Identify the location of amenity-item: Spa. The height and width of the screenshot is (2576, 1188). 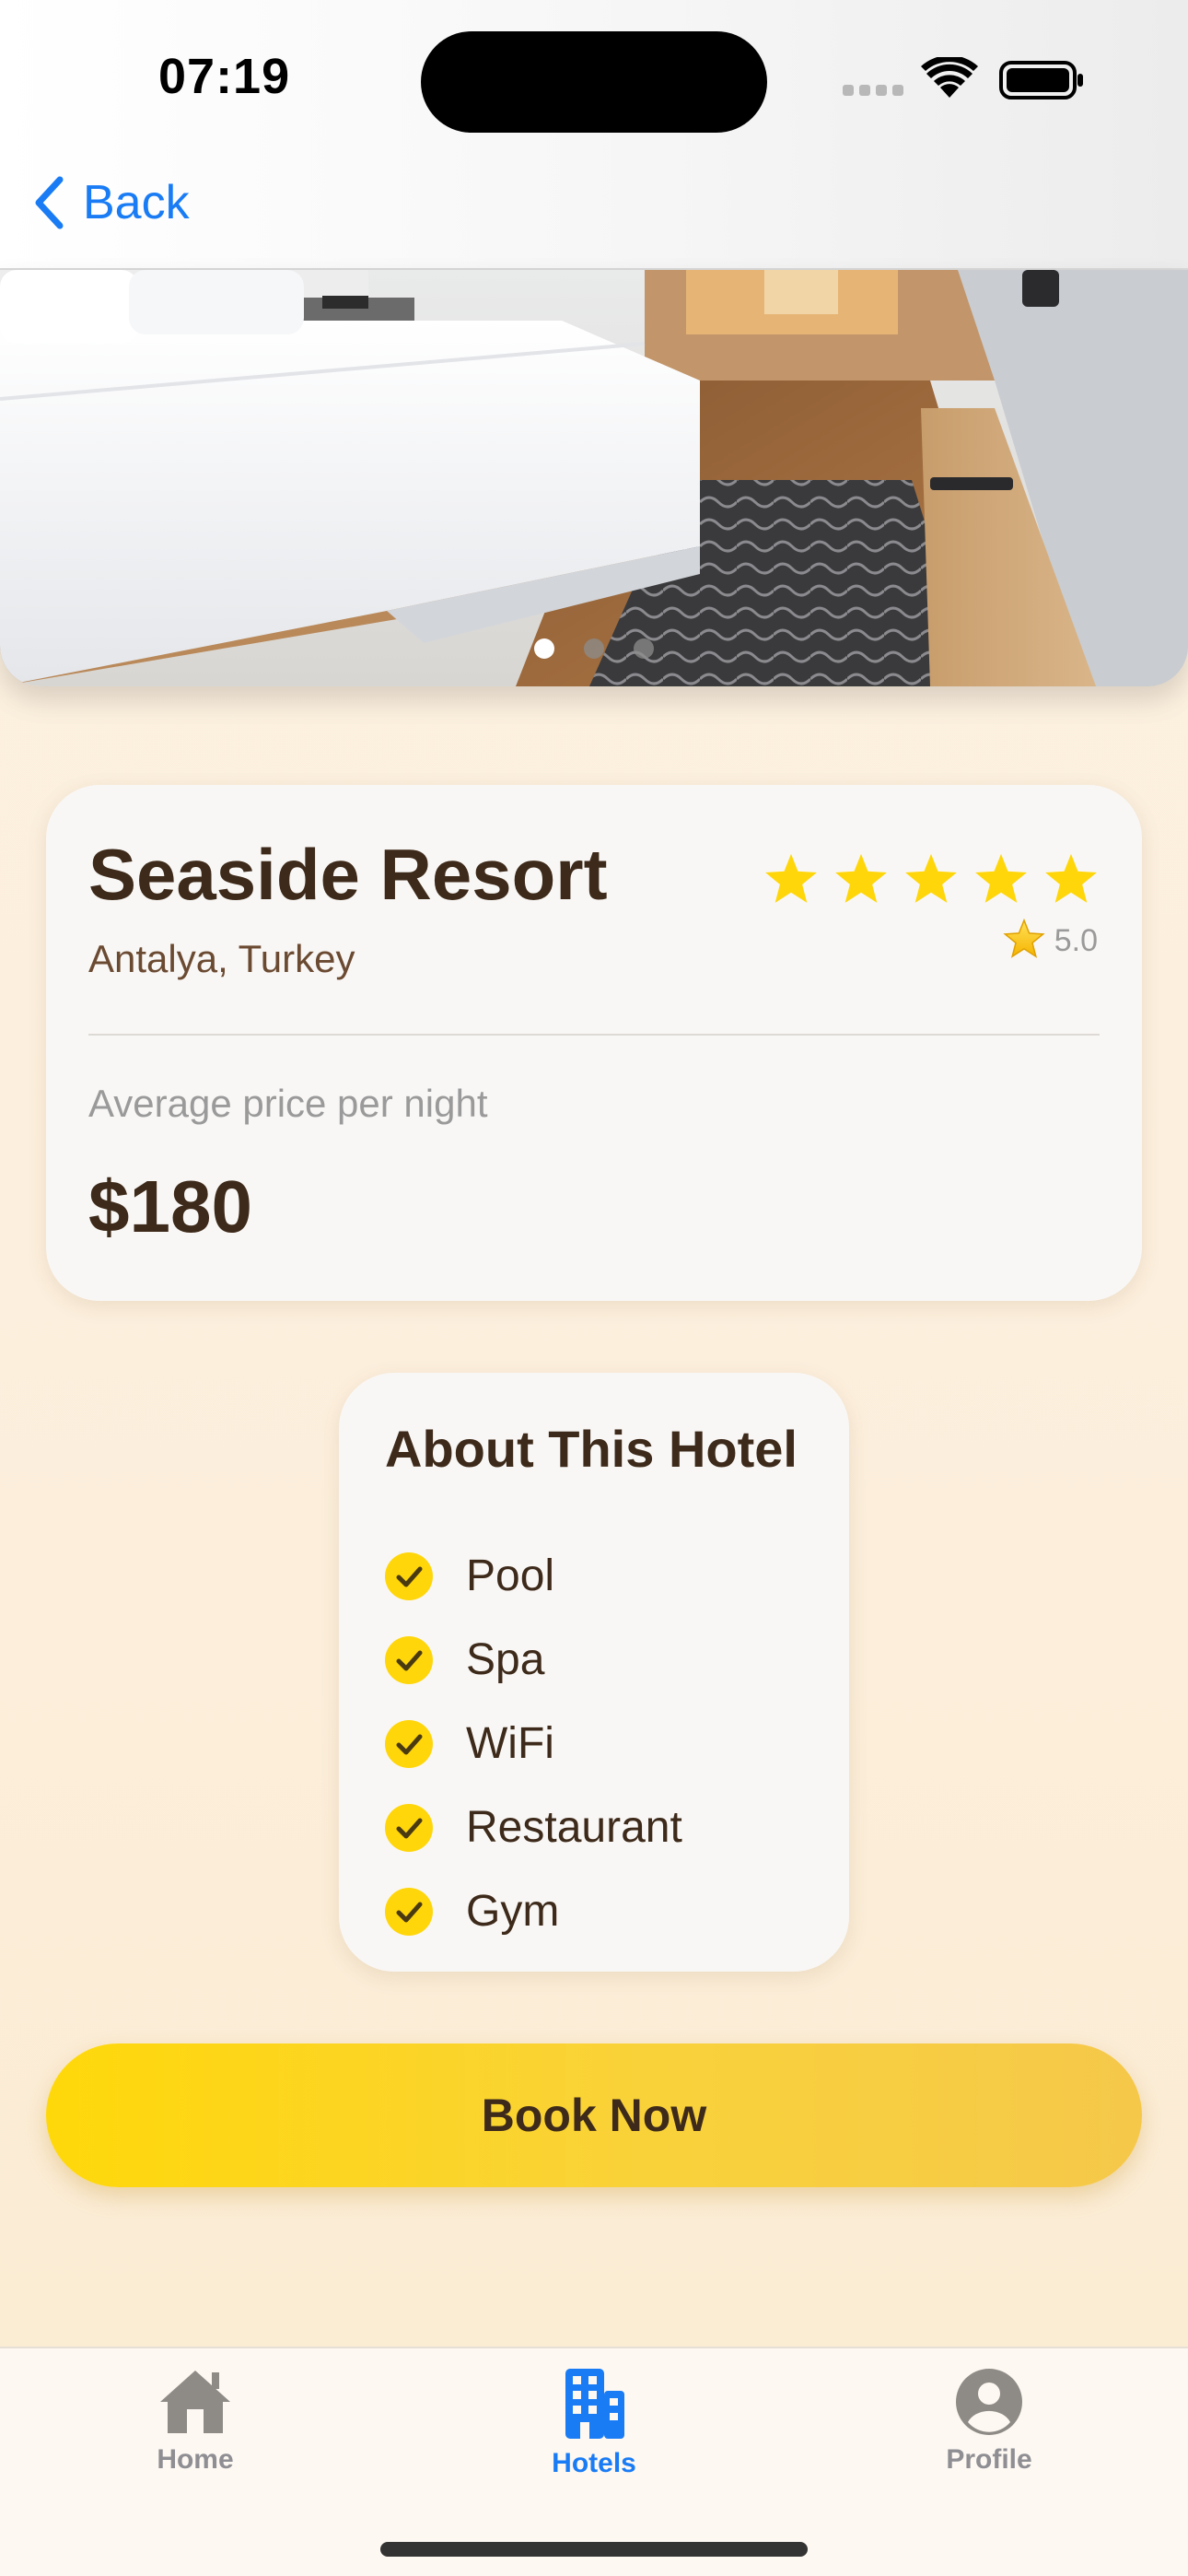
(533, 1660).